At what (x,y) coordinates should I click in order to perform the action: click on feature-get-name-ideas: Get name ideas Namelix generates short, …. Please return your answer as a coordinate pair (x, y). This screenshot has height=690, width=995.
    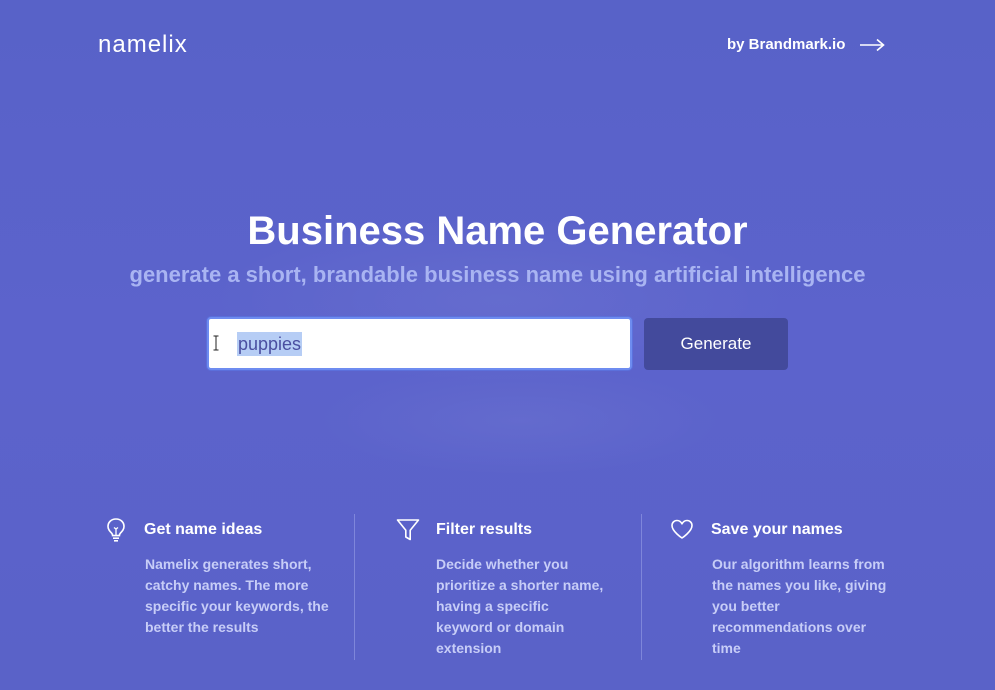
    Looking at the image, I should click on (224, 587).